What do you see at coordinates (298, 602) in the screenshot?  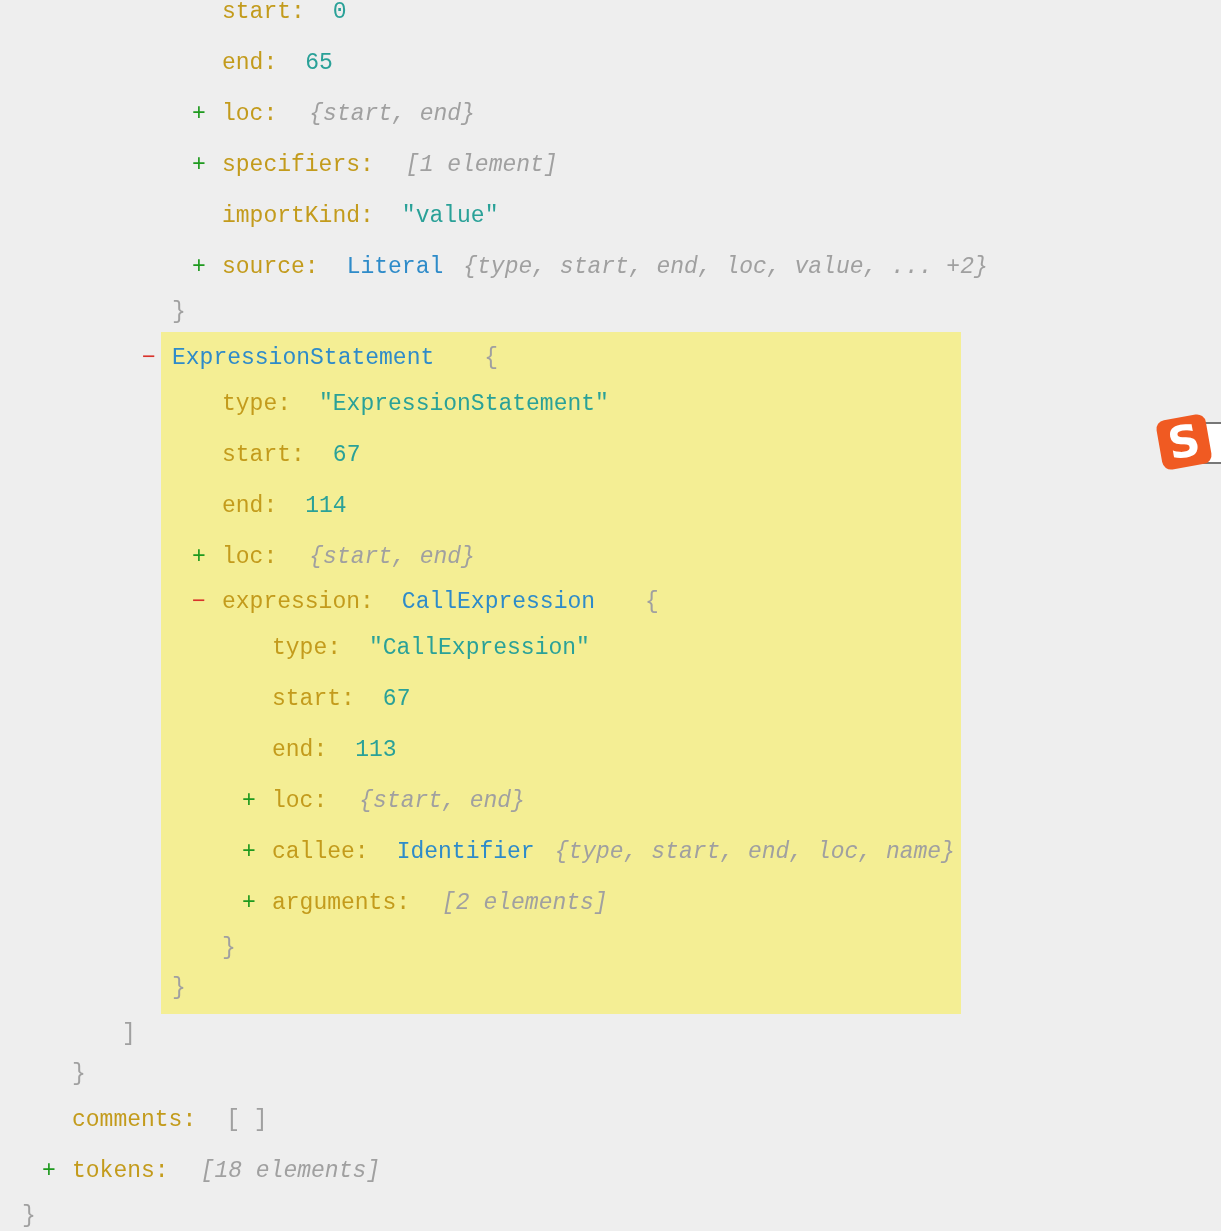 I see `property-key: expression:` at bounding box center [298, 602].